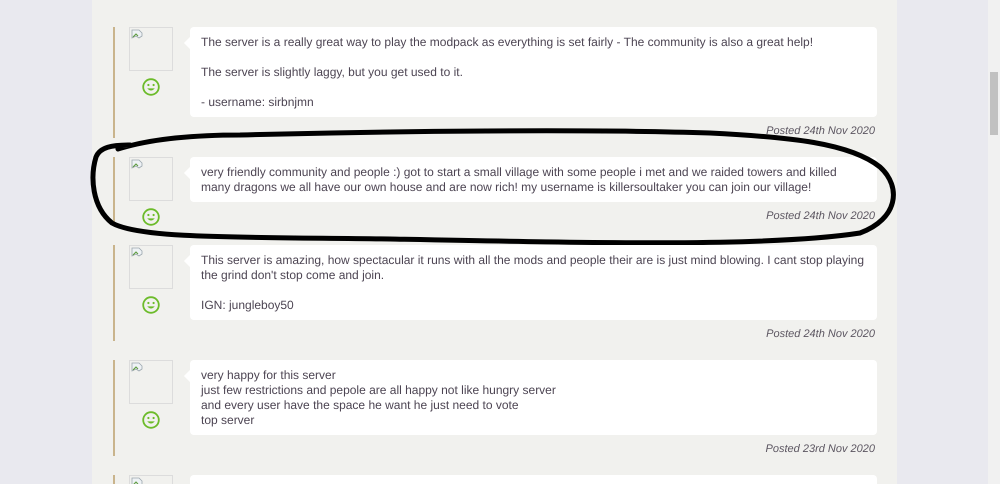 This screenshot has height=484, width=1000. What do you see at coordinates (519, 180) in the screenshot?
I see `review-text: very friendly community and people :) got to start a small village with some people i met and we raided towers and killed many dragons we all have our own house and are now rich! my username is killersoultaker you can join our village!` at bounding box center [519, 180].